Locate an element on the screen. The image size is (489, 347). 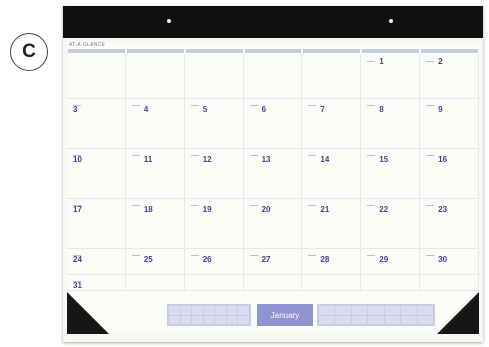
day-number: 1 is located at coordinates (381, 61).